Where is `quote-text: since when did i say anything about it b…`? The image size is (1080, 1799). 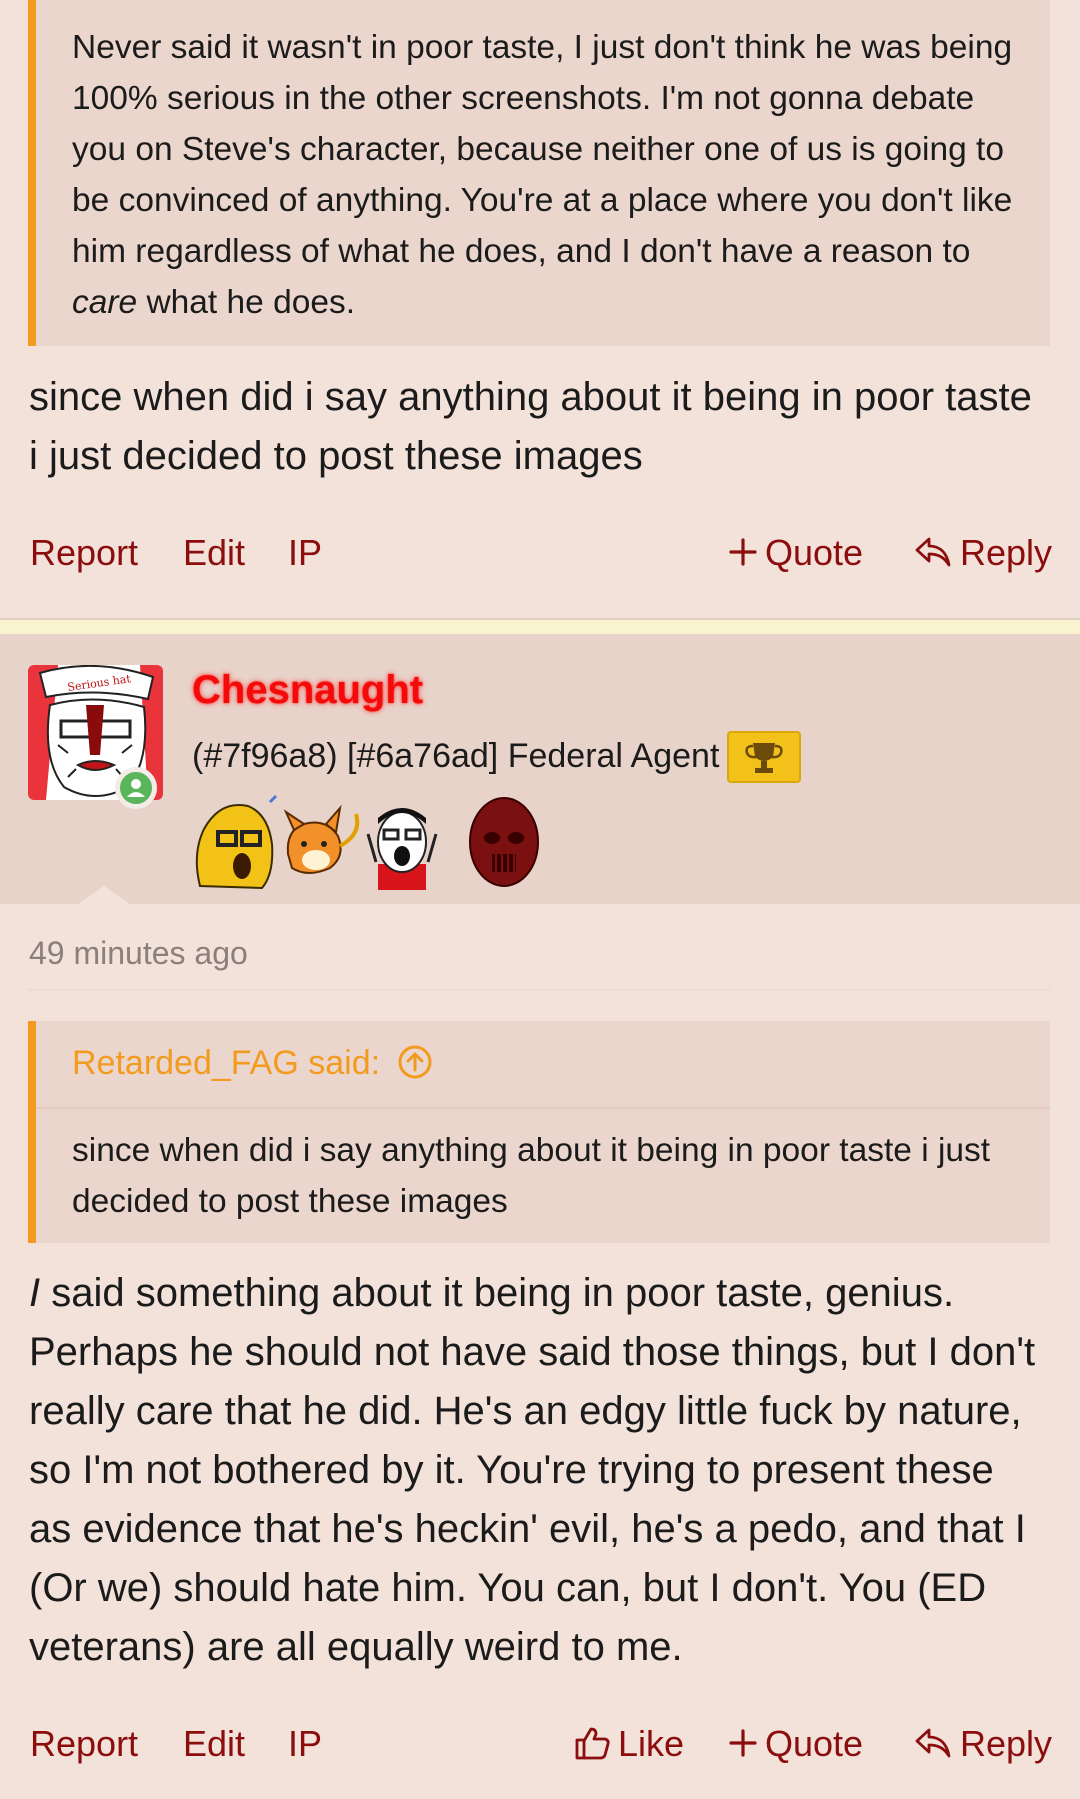
quote-text: since when did i say anything about it b… is located at coordinates (531, 1176).